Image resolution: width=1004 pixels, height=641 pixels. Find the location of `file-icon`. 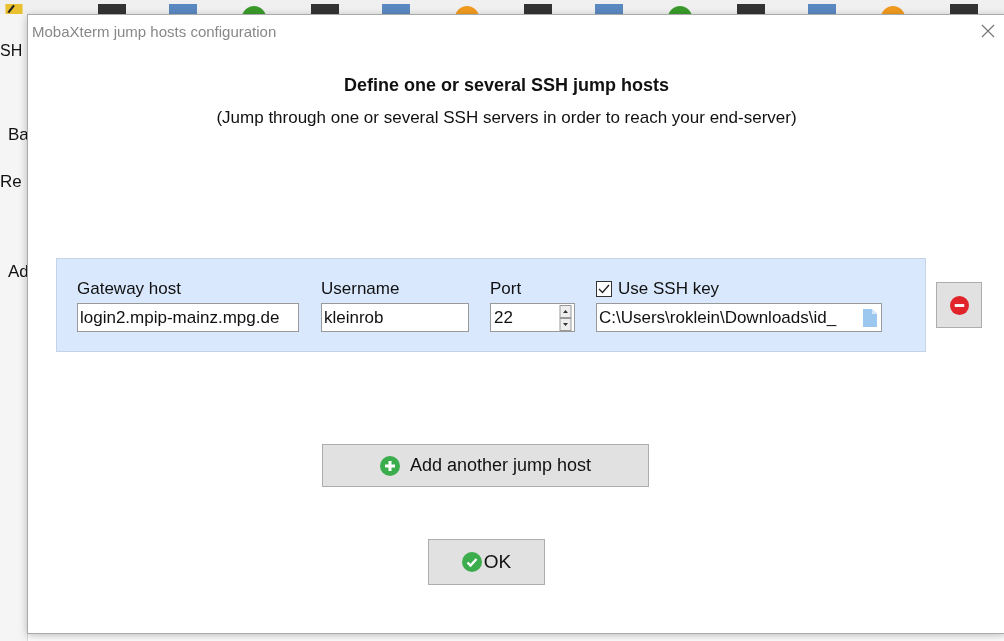

file-icon is located at coordinates (870, 317).